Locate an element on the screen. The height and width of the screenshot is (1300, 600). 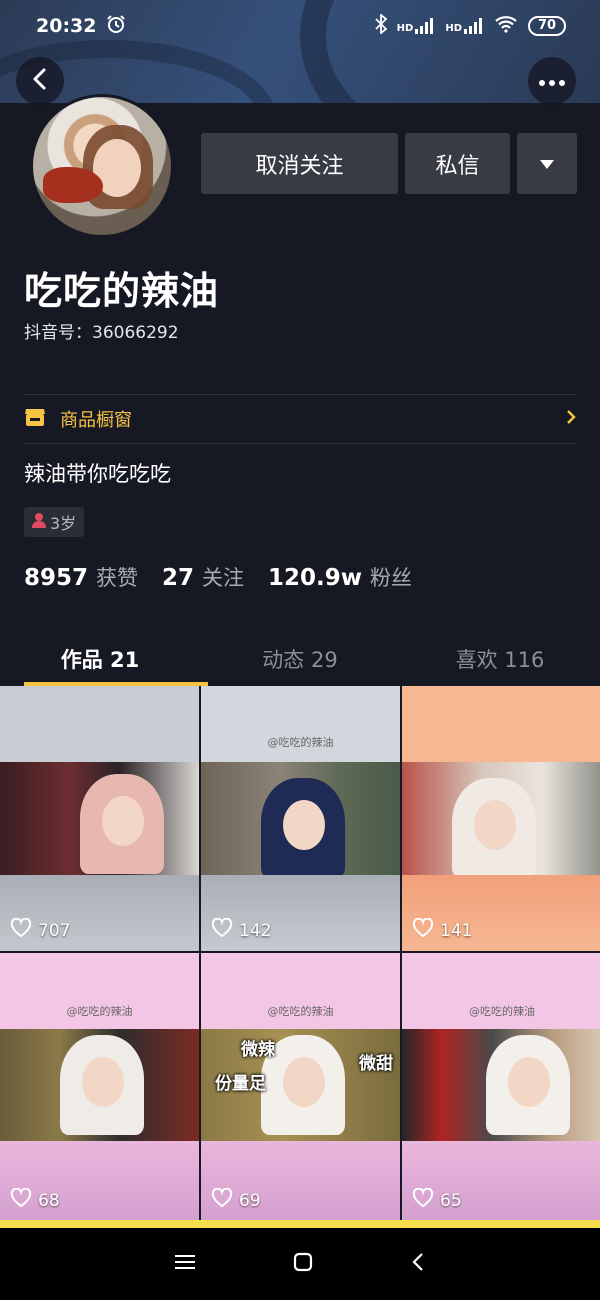
alarm-icon is located at coordinates (116, 26).